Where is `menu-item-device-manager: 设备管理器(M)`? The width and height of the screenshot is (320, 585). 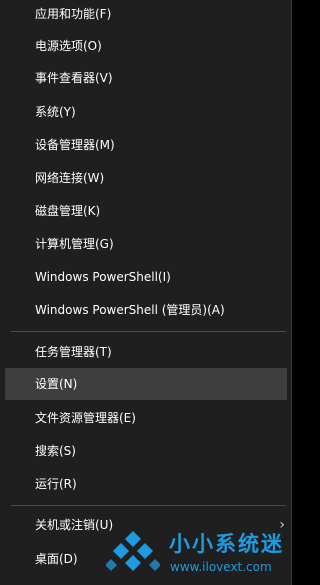
menu-item-device-manager: 设备管理器(M) is located at coordinates (146, 145).